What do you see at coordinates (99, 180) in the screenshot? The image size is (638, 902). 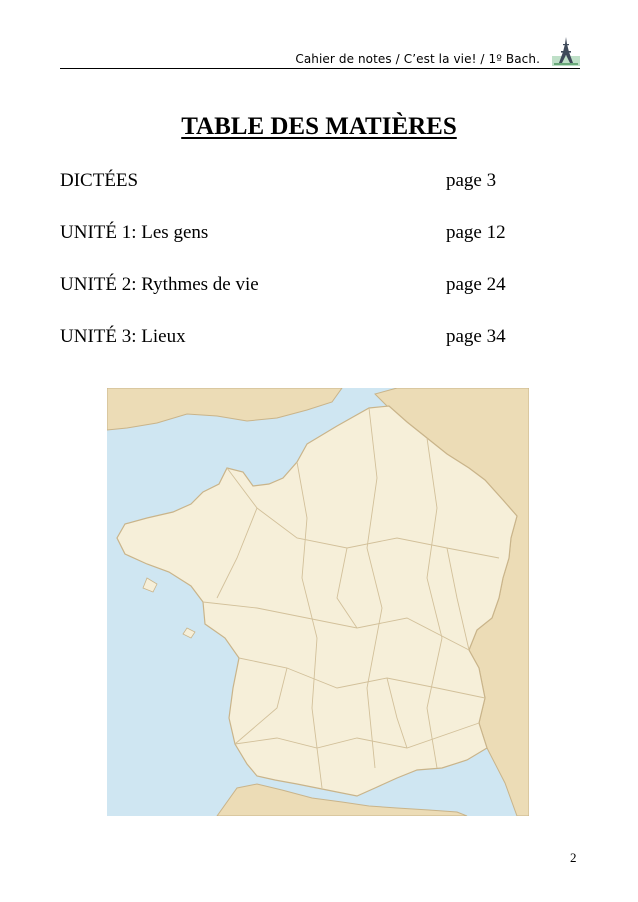 I see `toc-entry-label: DICTÉES` at bounding box center [99, 180].